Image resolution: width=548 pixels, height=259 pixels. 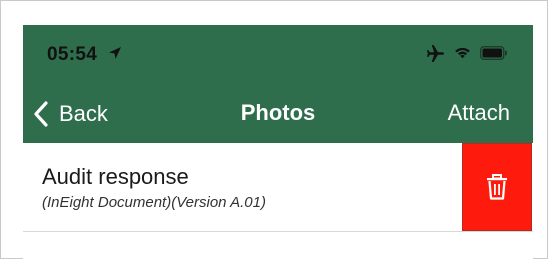 What do you see at coordinates (72, 54) in the screenshot?
I see `status-time: 05:54` at bounding box center [72, 54].